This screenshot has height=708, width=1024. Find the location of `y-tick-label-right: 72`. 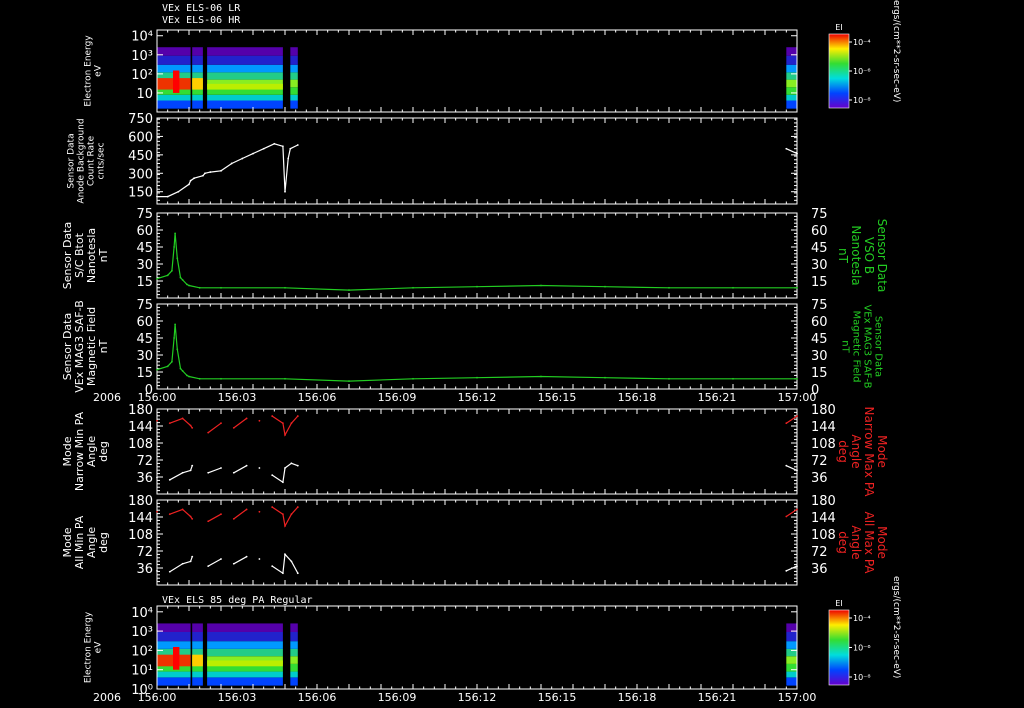

y-tick-label-right: 72 is located at coordinates (819, 461).